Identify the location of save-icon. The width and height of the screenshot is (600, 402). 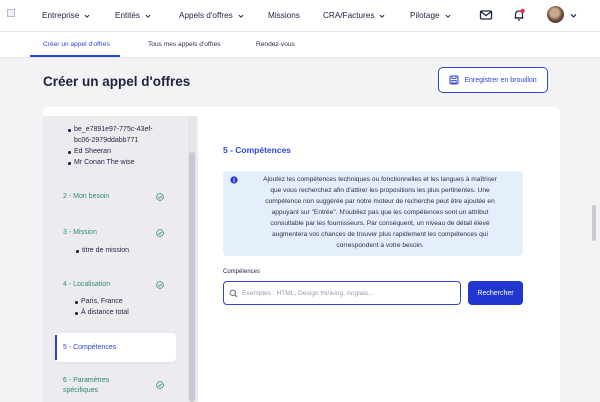
(454, 80).